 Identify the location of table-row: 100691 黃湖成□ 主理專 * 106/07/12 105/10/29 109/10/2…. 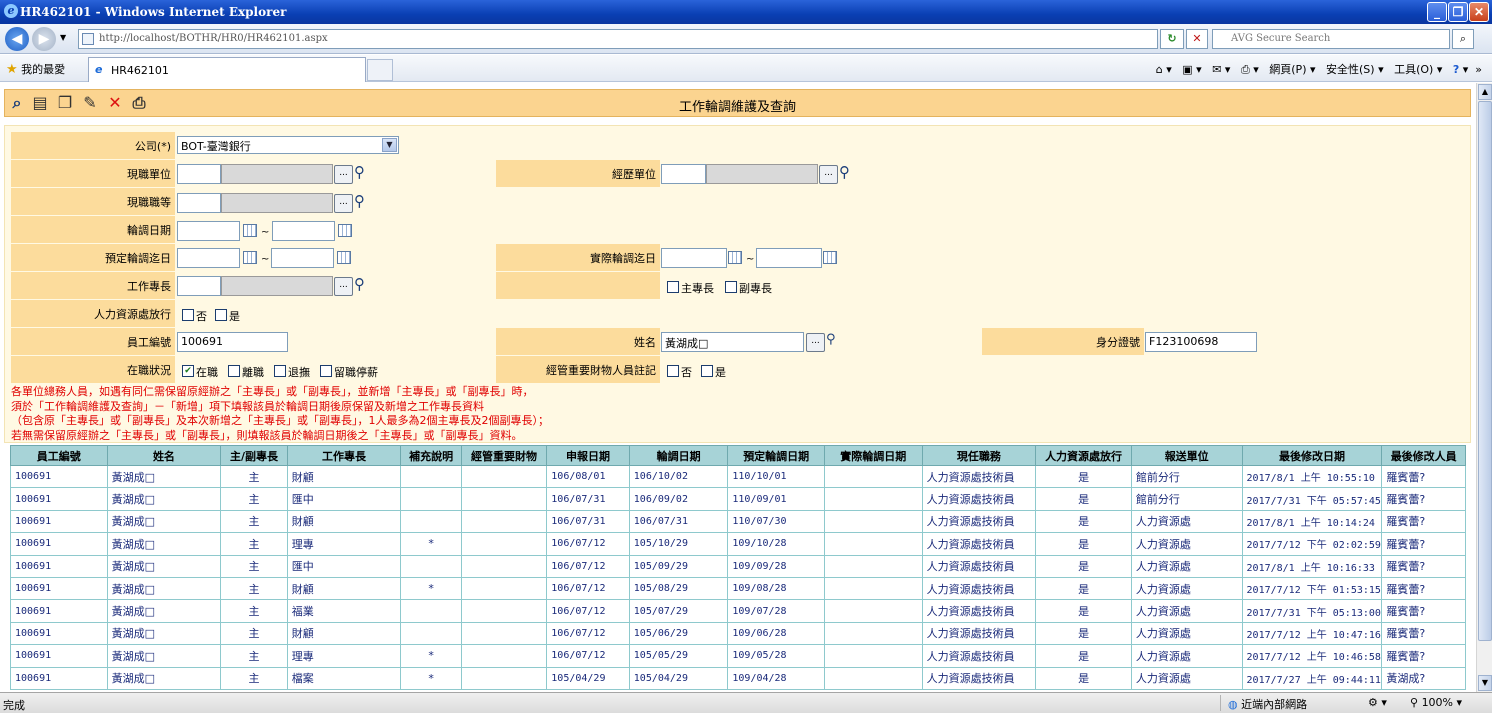
(738, 544).